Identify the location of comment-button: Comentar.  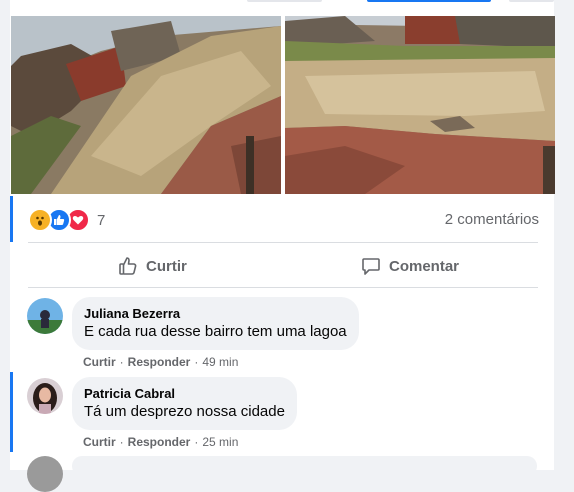
(410, 266).